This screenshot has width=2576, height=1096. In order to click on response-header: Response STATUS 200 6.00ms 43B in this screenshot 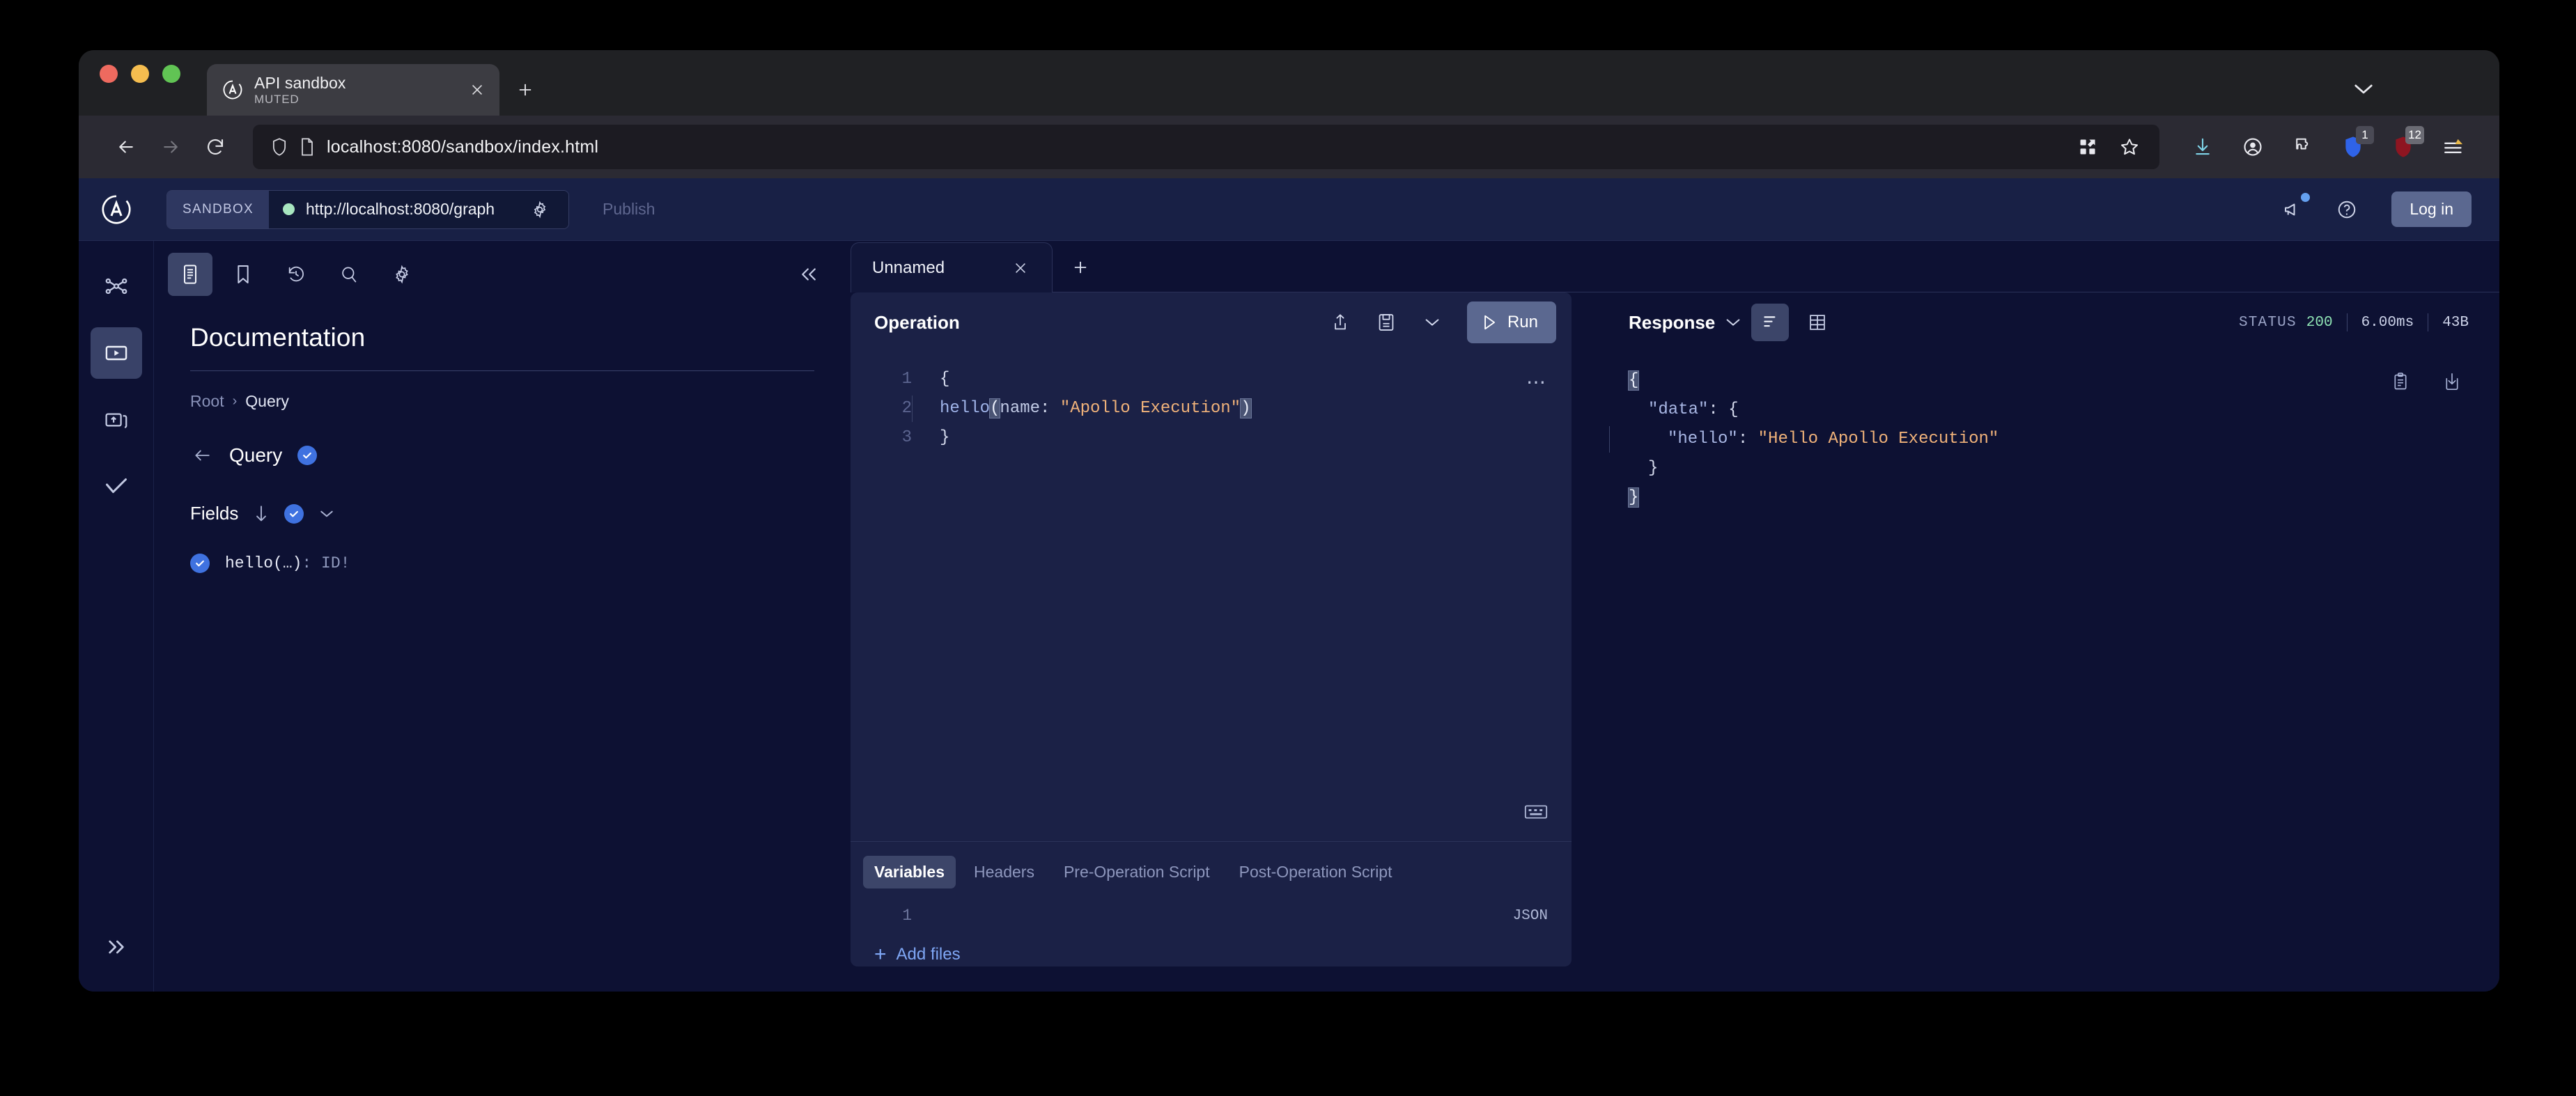, I will do `click(2052, 322)`.